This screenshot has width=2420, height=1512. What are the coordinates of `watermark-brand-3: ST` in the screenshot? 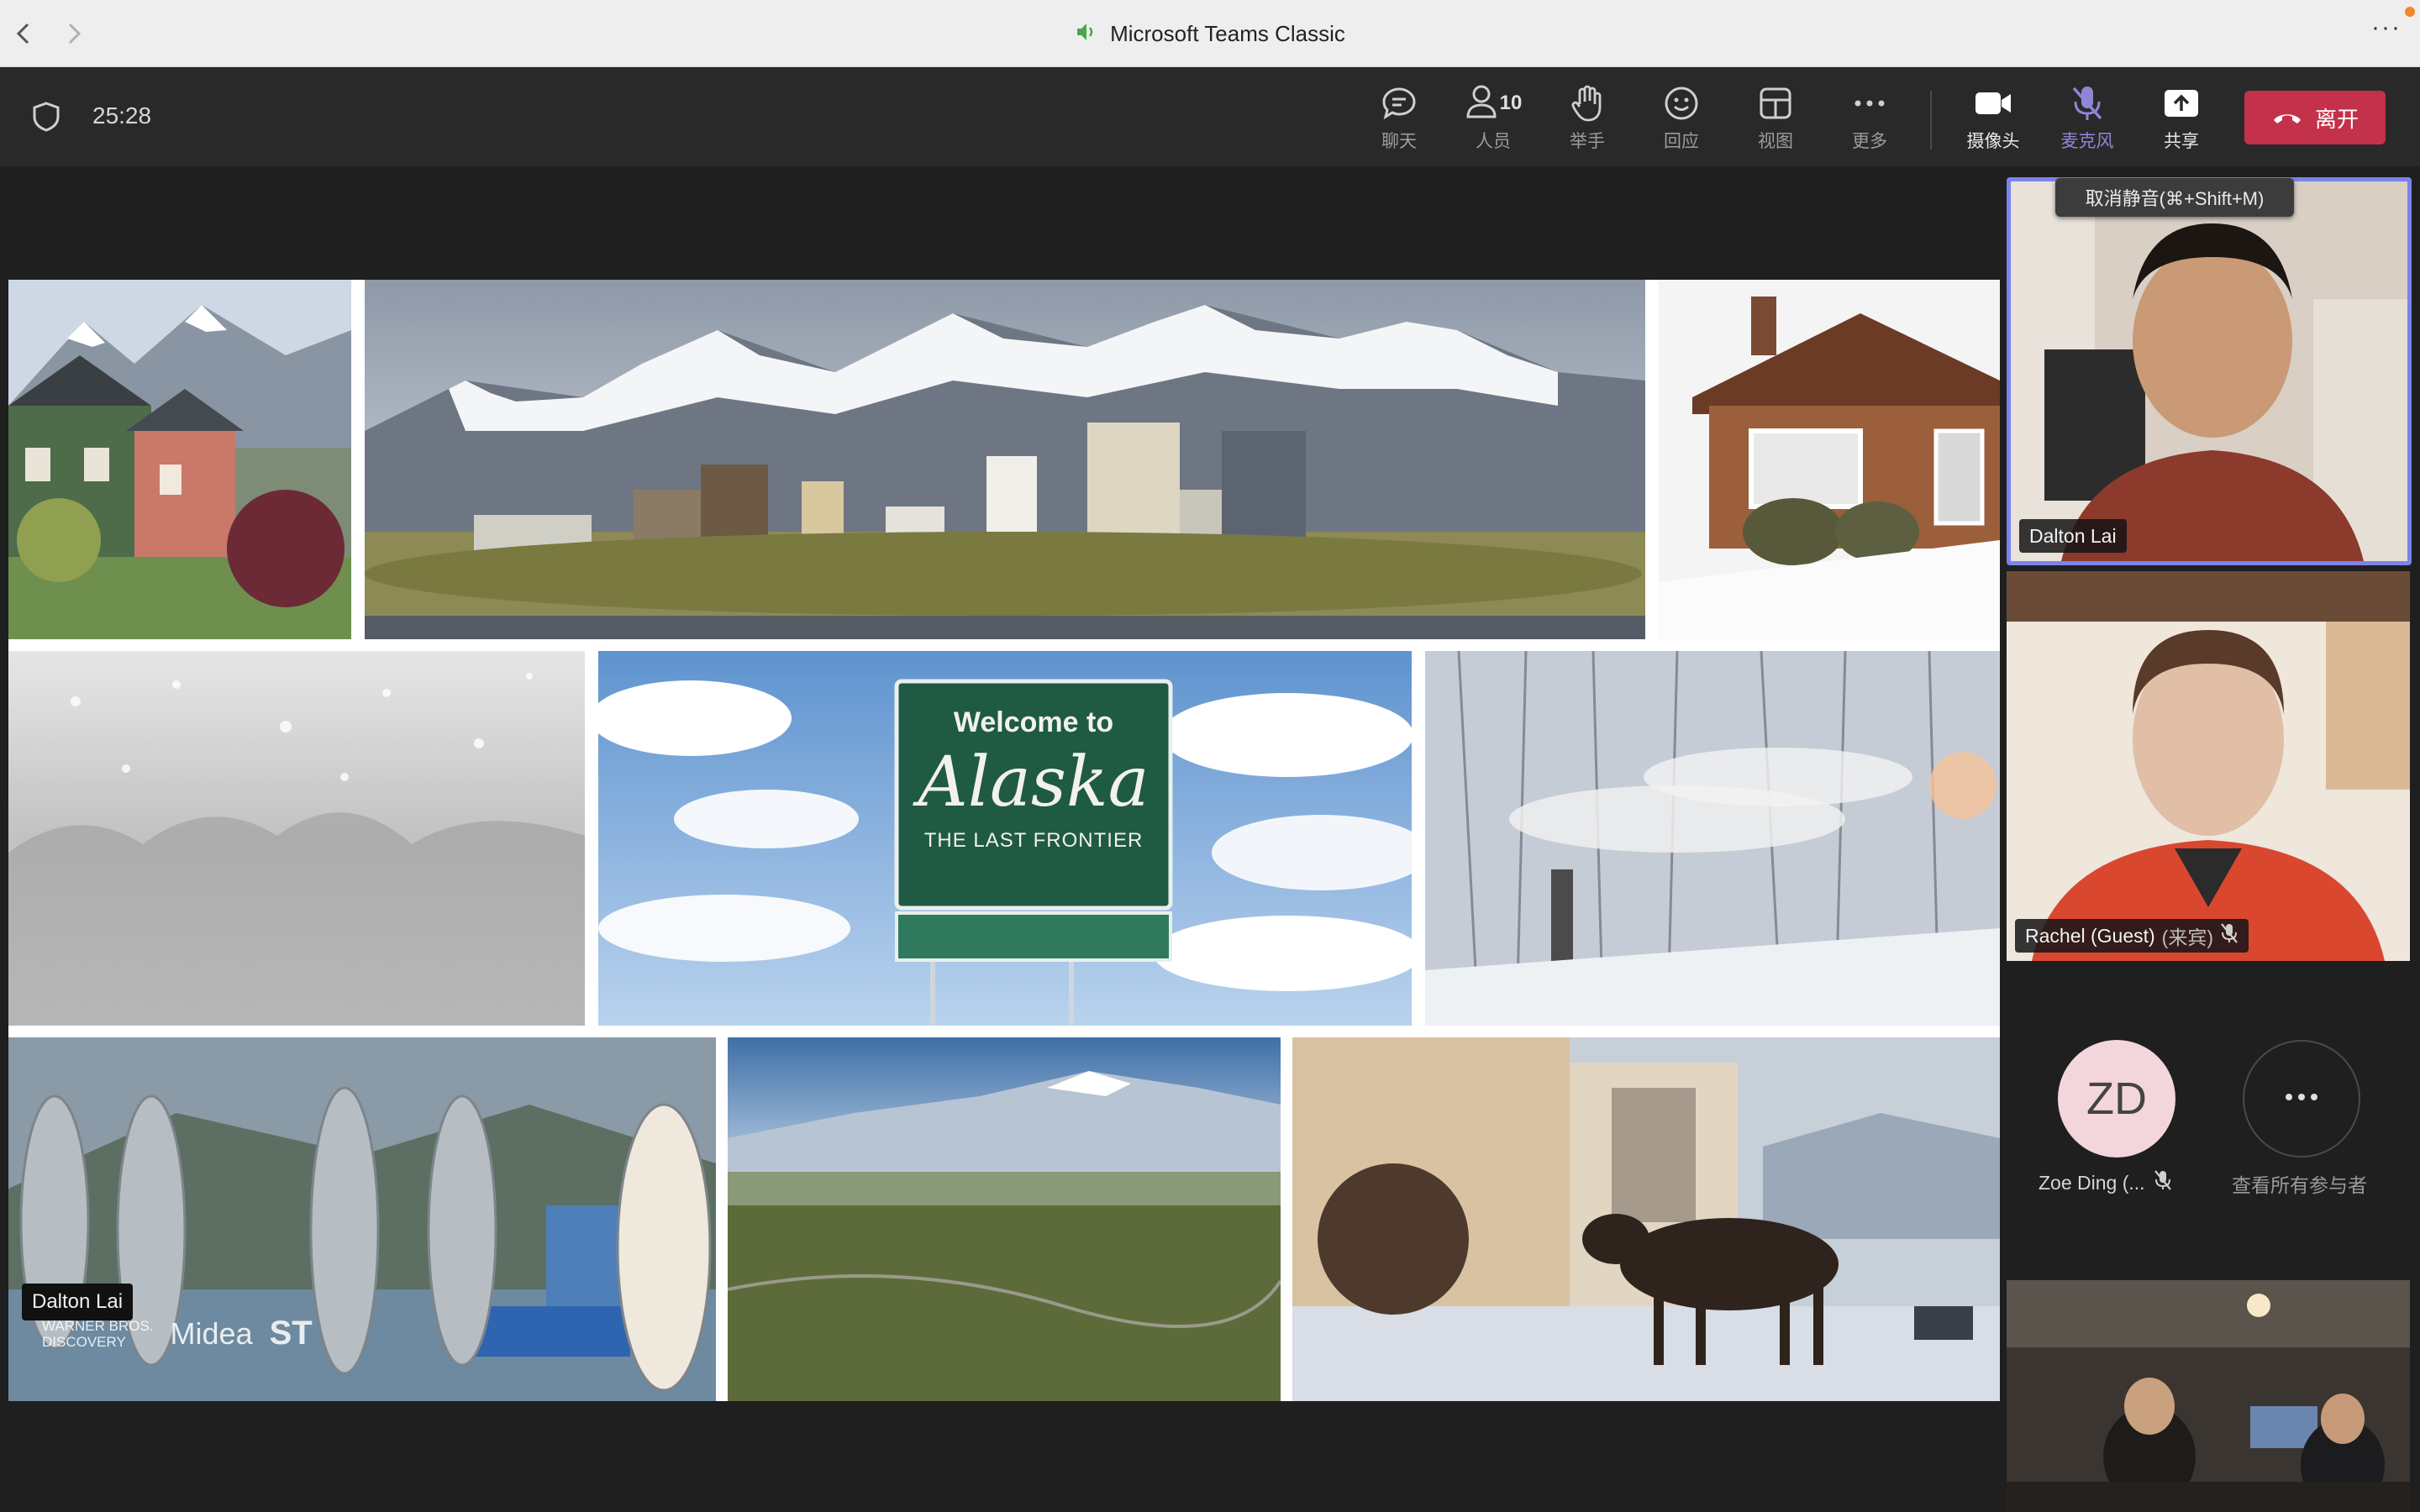 It's located at (291, 1333).